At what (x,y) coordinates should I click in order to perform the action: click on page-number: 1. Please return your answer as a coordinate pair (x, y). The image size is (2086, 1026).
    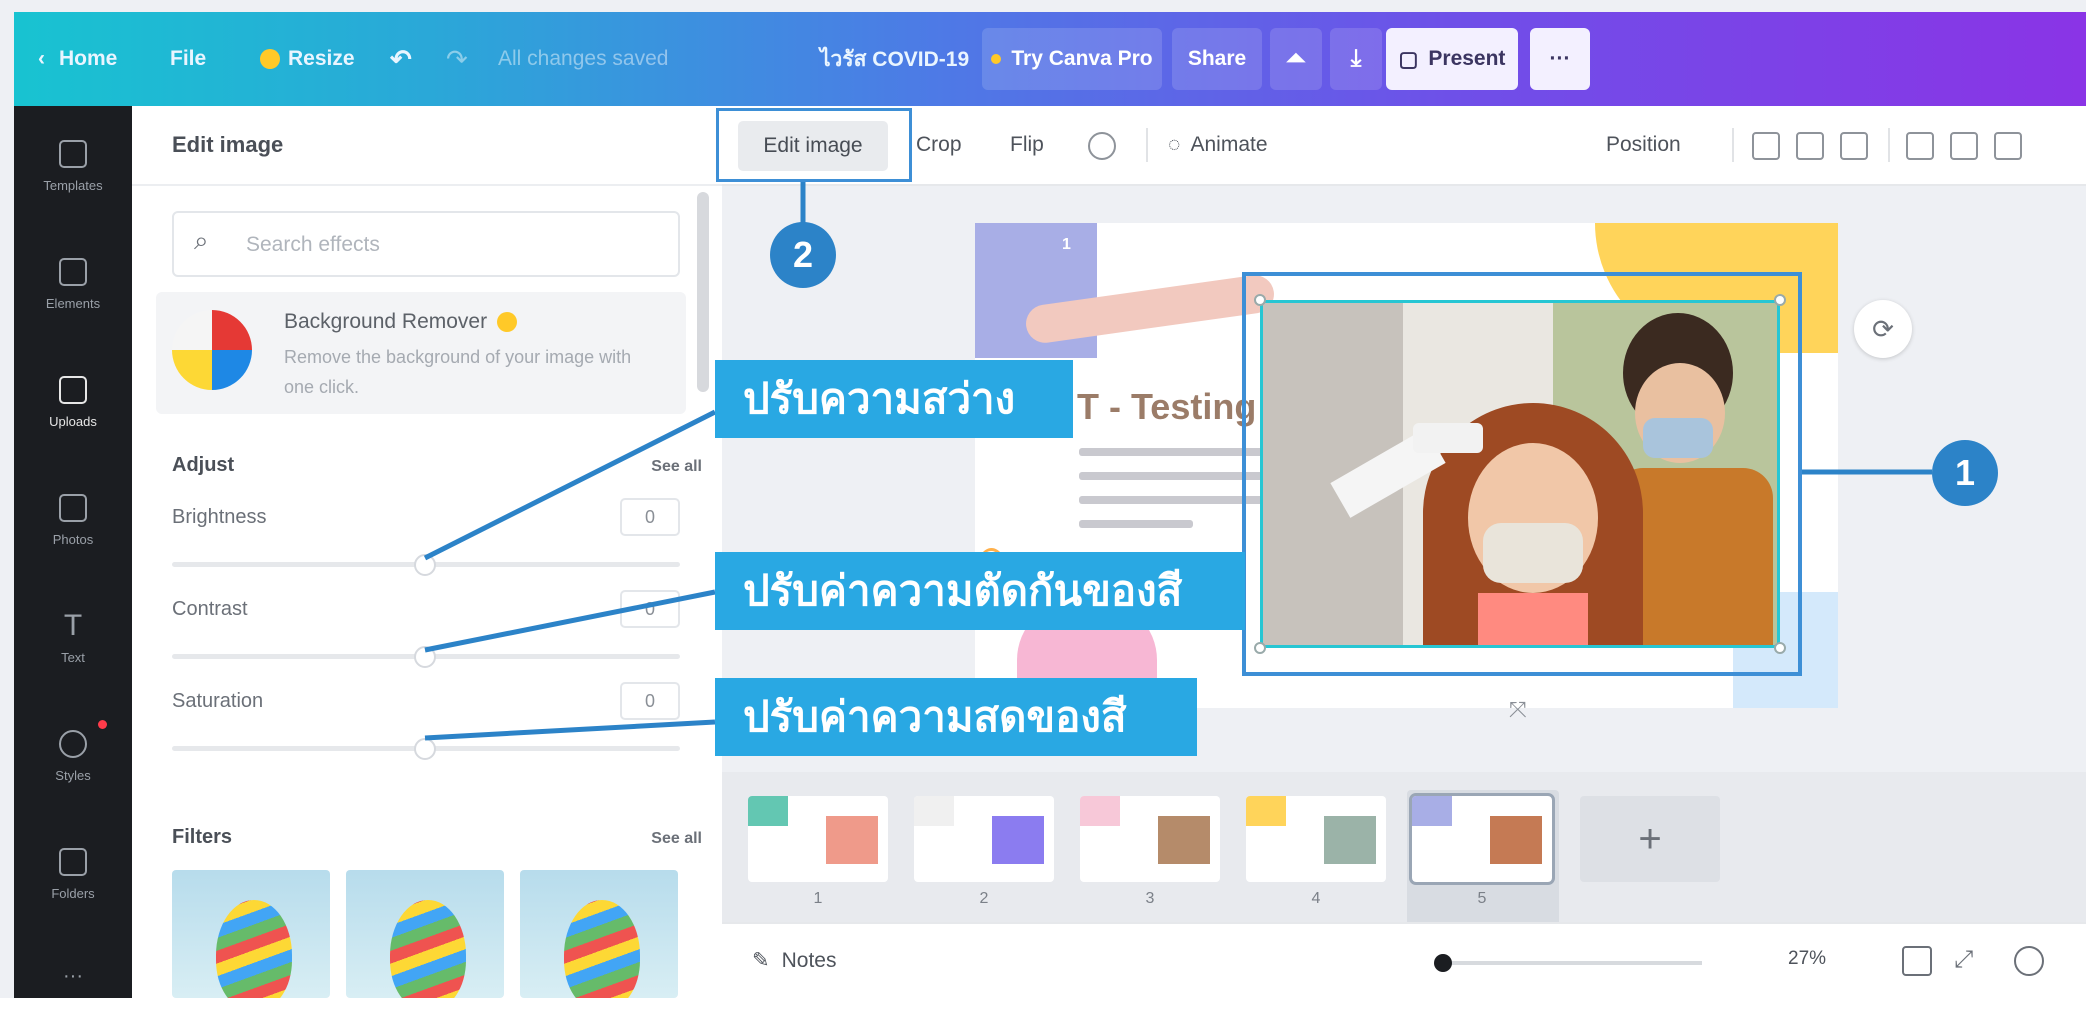
    Looking at the image, I should click on (818, 898).